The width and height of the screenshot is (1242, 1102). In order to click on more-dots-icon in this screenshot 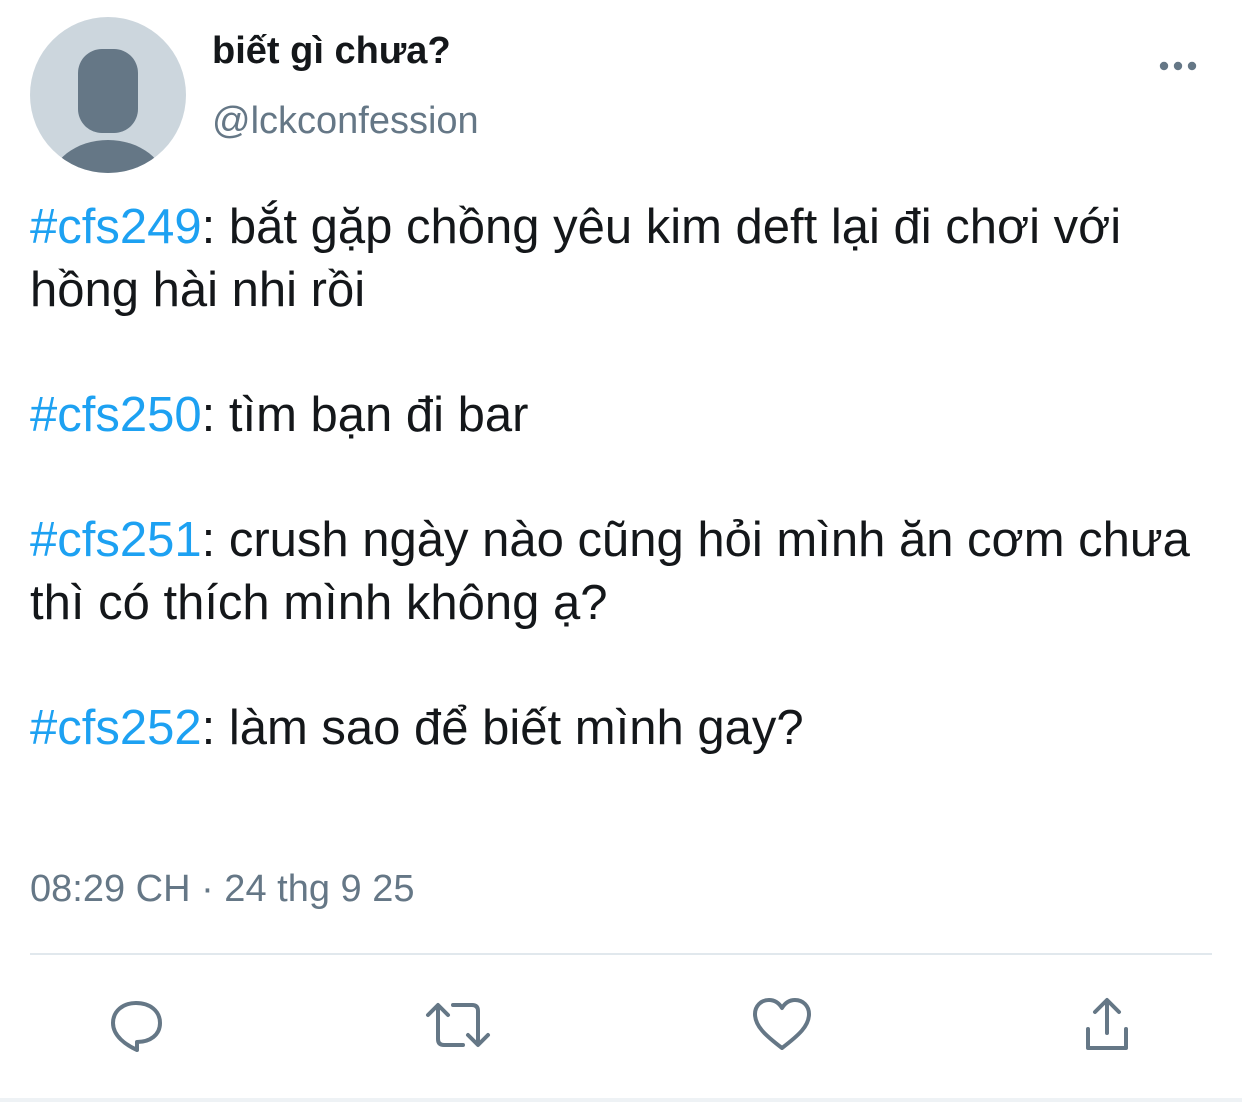, I will do `click(1178, 66)`.